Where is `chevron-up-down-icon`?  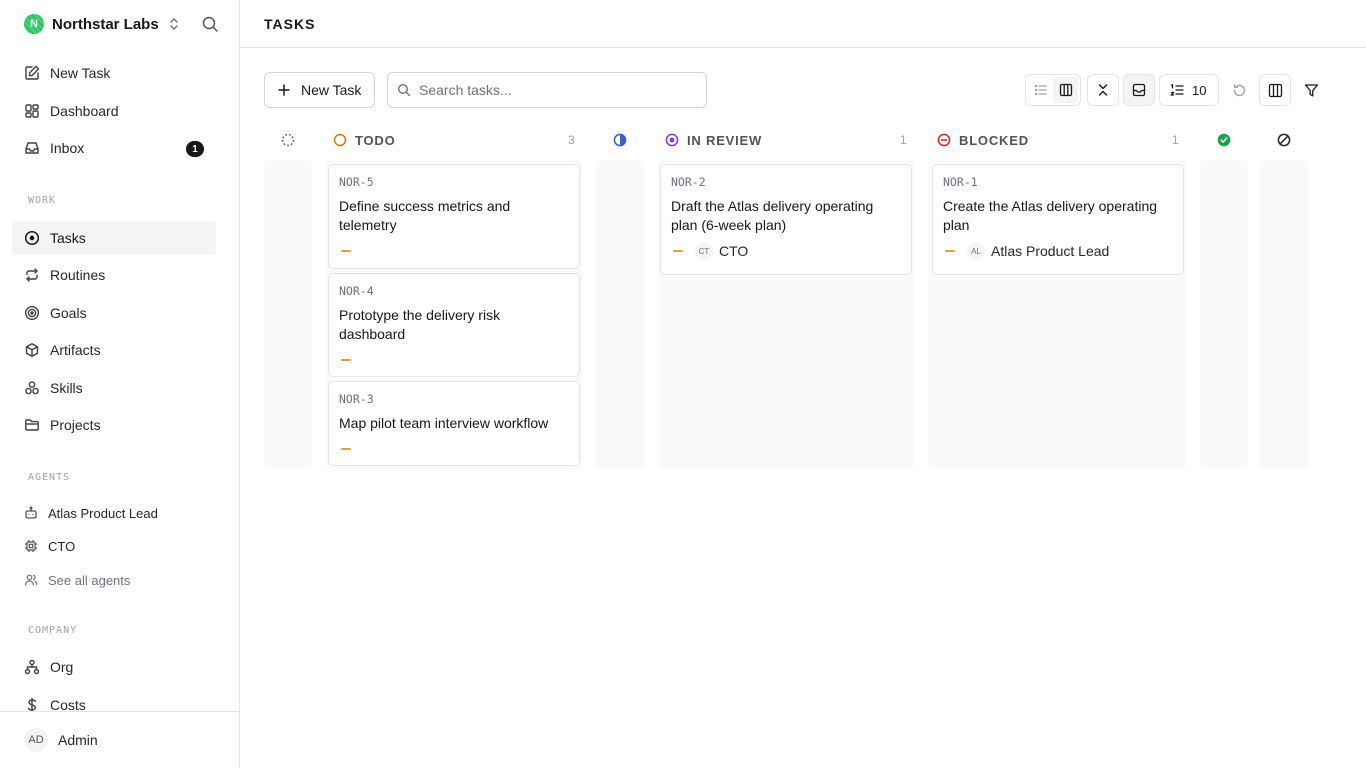 chevron-up-down-icon is located at coordinates (174, 24).